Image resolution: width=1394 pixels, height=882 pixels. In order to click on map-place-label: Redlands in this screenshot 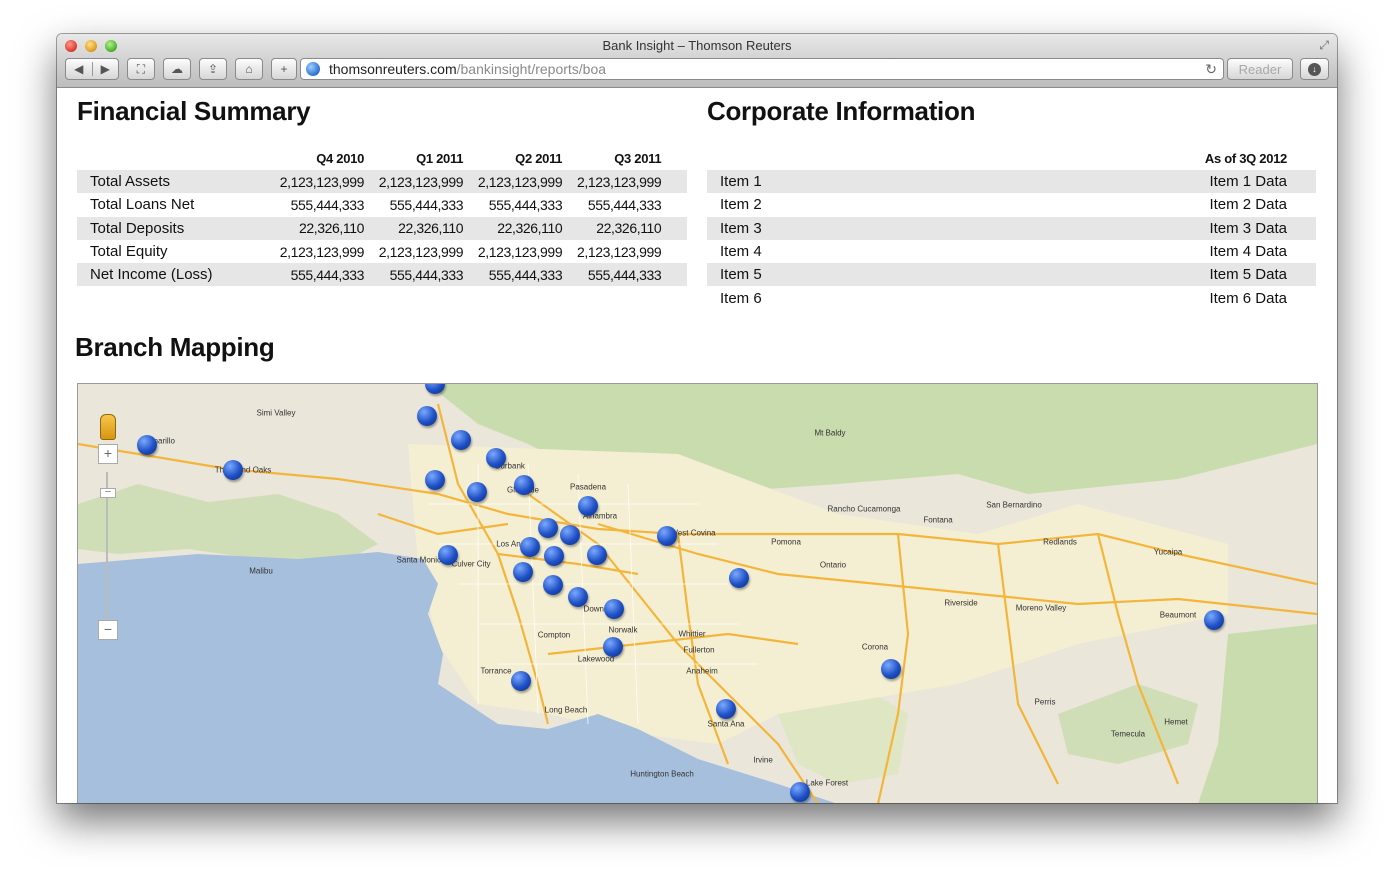, I will do `click(1060, 542)`.